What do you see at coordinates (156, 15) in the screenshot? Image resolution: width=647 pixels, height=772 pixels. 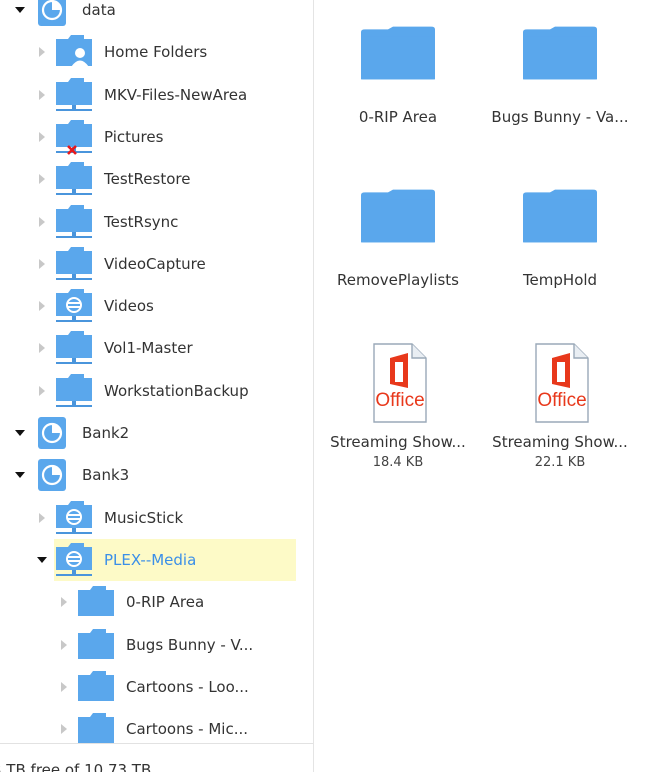 I see `tree-item-data: data` at bounding box center [156, 15].